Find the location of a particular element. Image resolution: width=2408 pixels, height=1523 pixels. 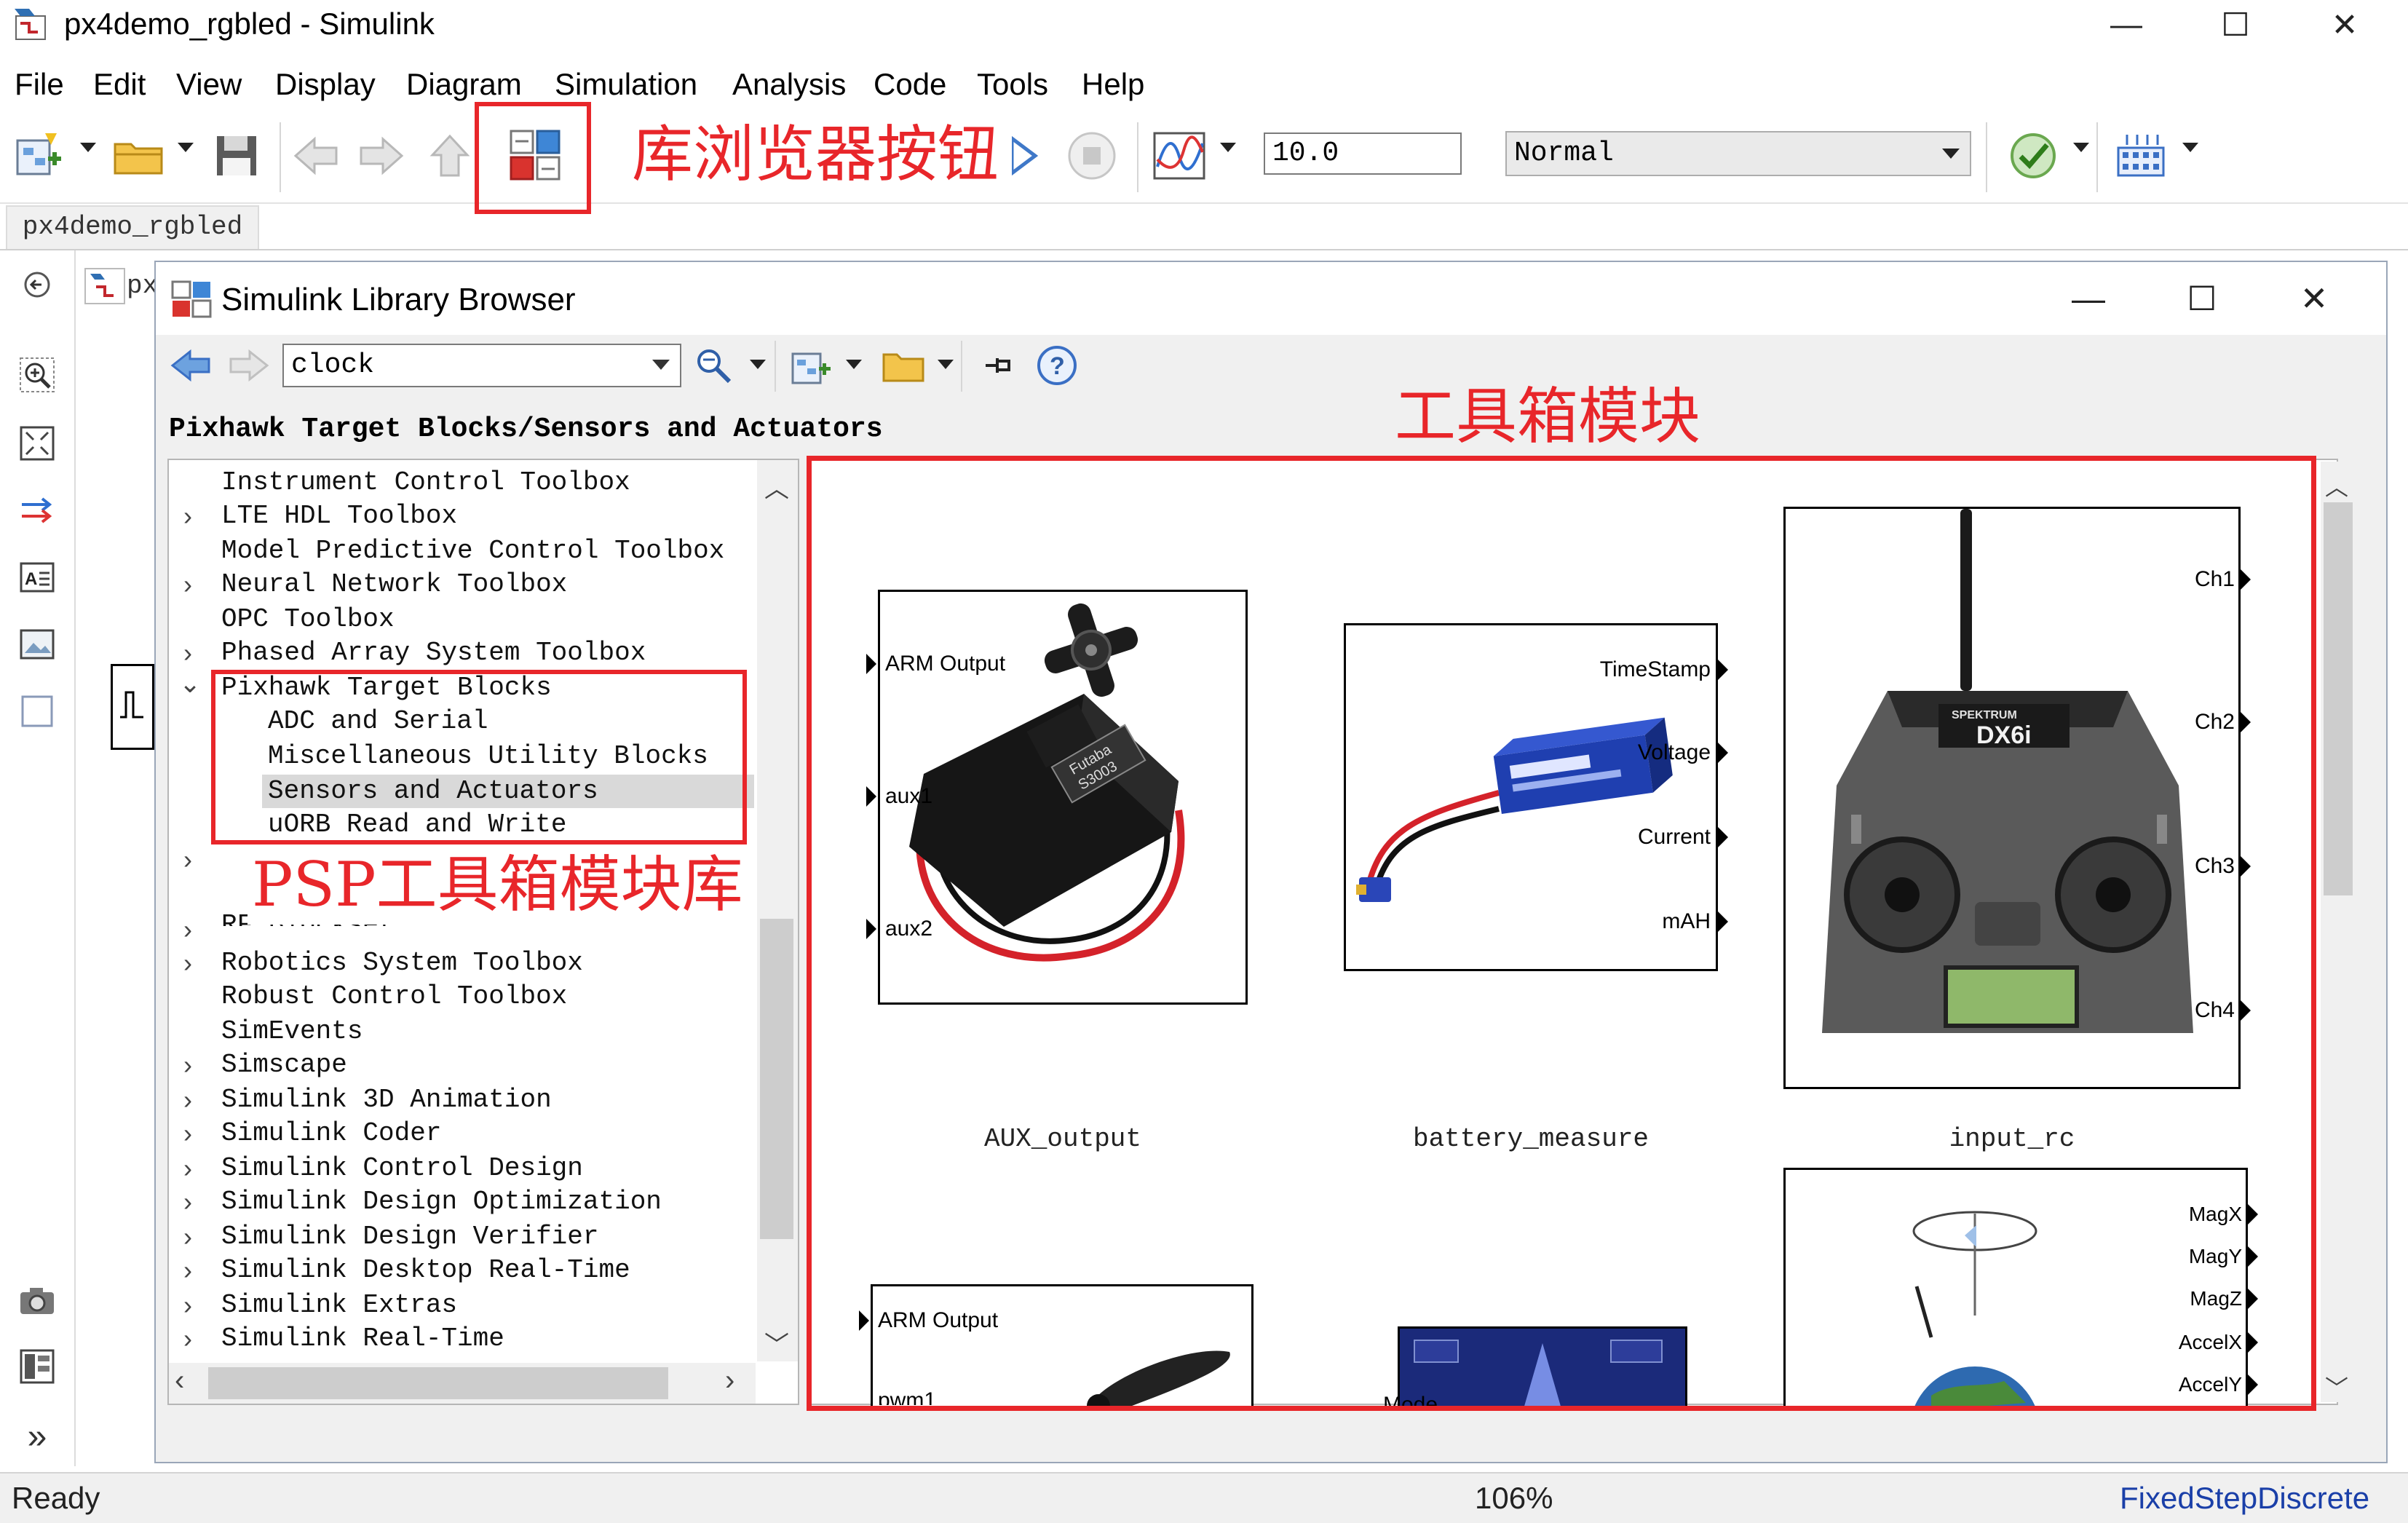

menu-help: Help is located at coordinates (1113, 84).